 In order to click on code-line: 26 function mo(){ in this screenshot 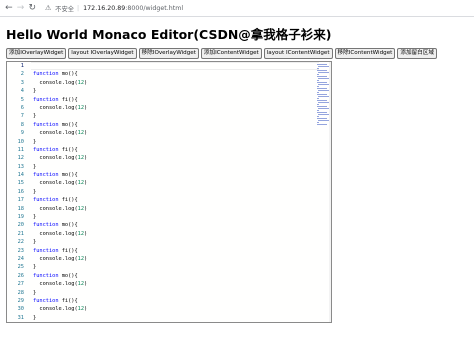, I will do `click(167, 276)`.